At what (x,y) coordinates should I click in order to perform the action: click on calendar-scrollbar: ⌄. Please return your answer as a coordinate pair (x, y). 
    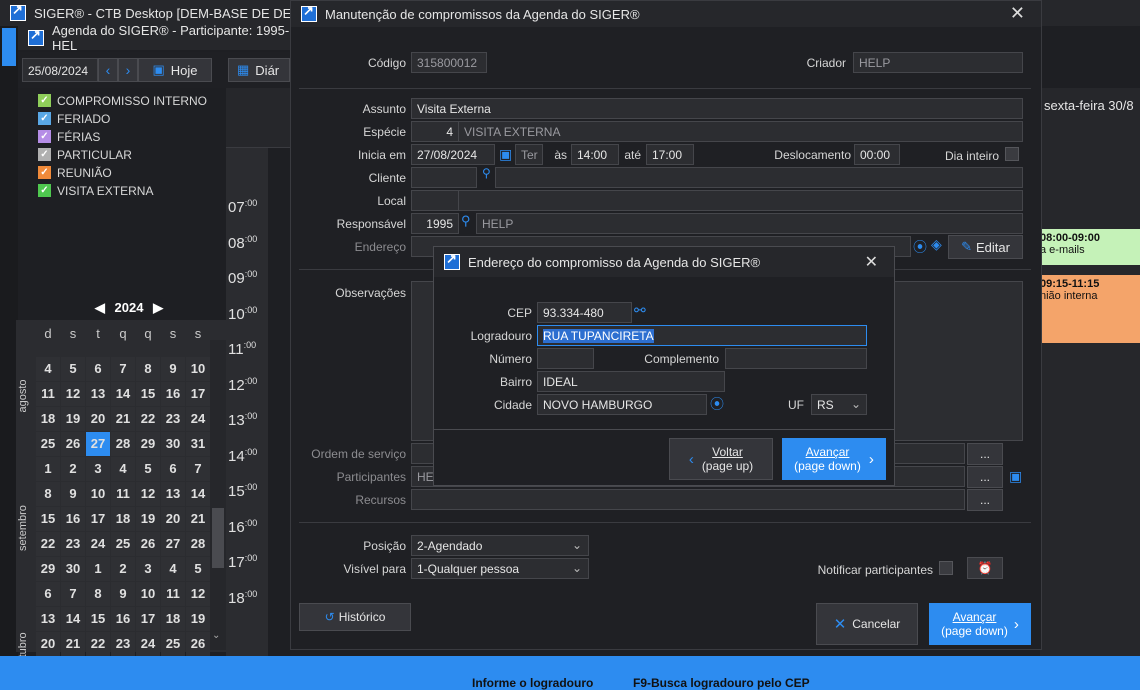
    Looking at the image, I should click on (218, 495).